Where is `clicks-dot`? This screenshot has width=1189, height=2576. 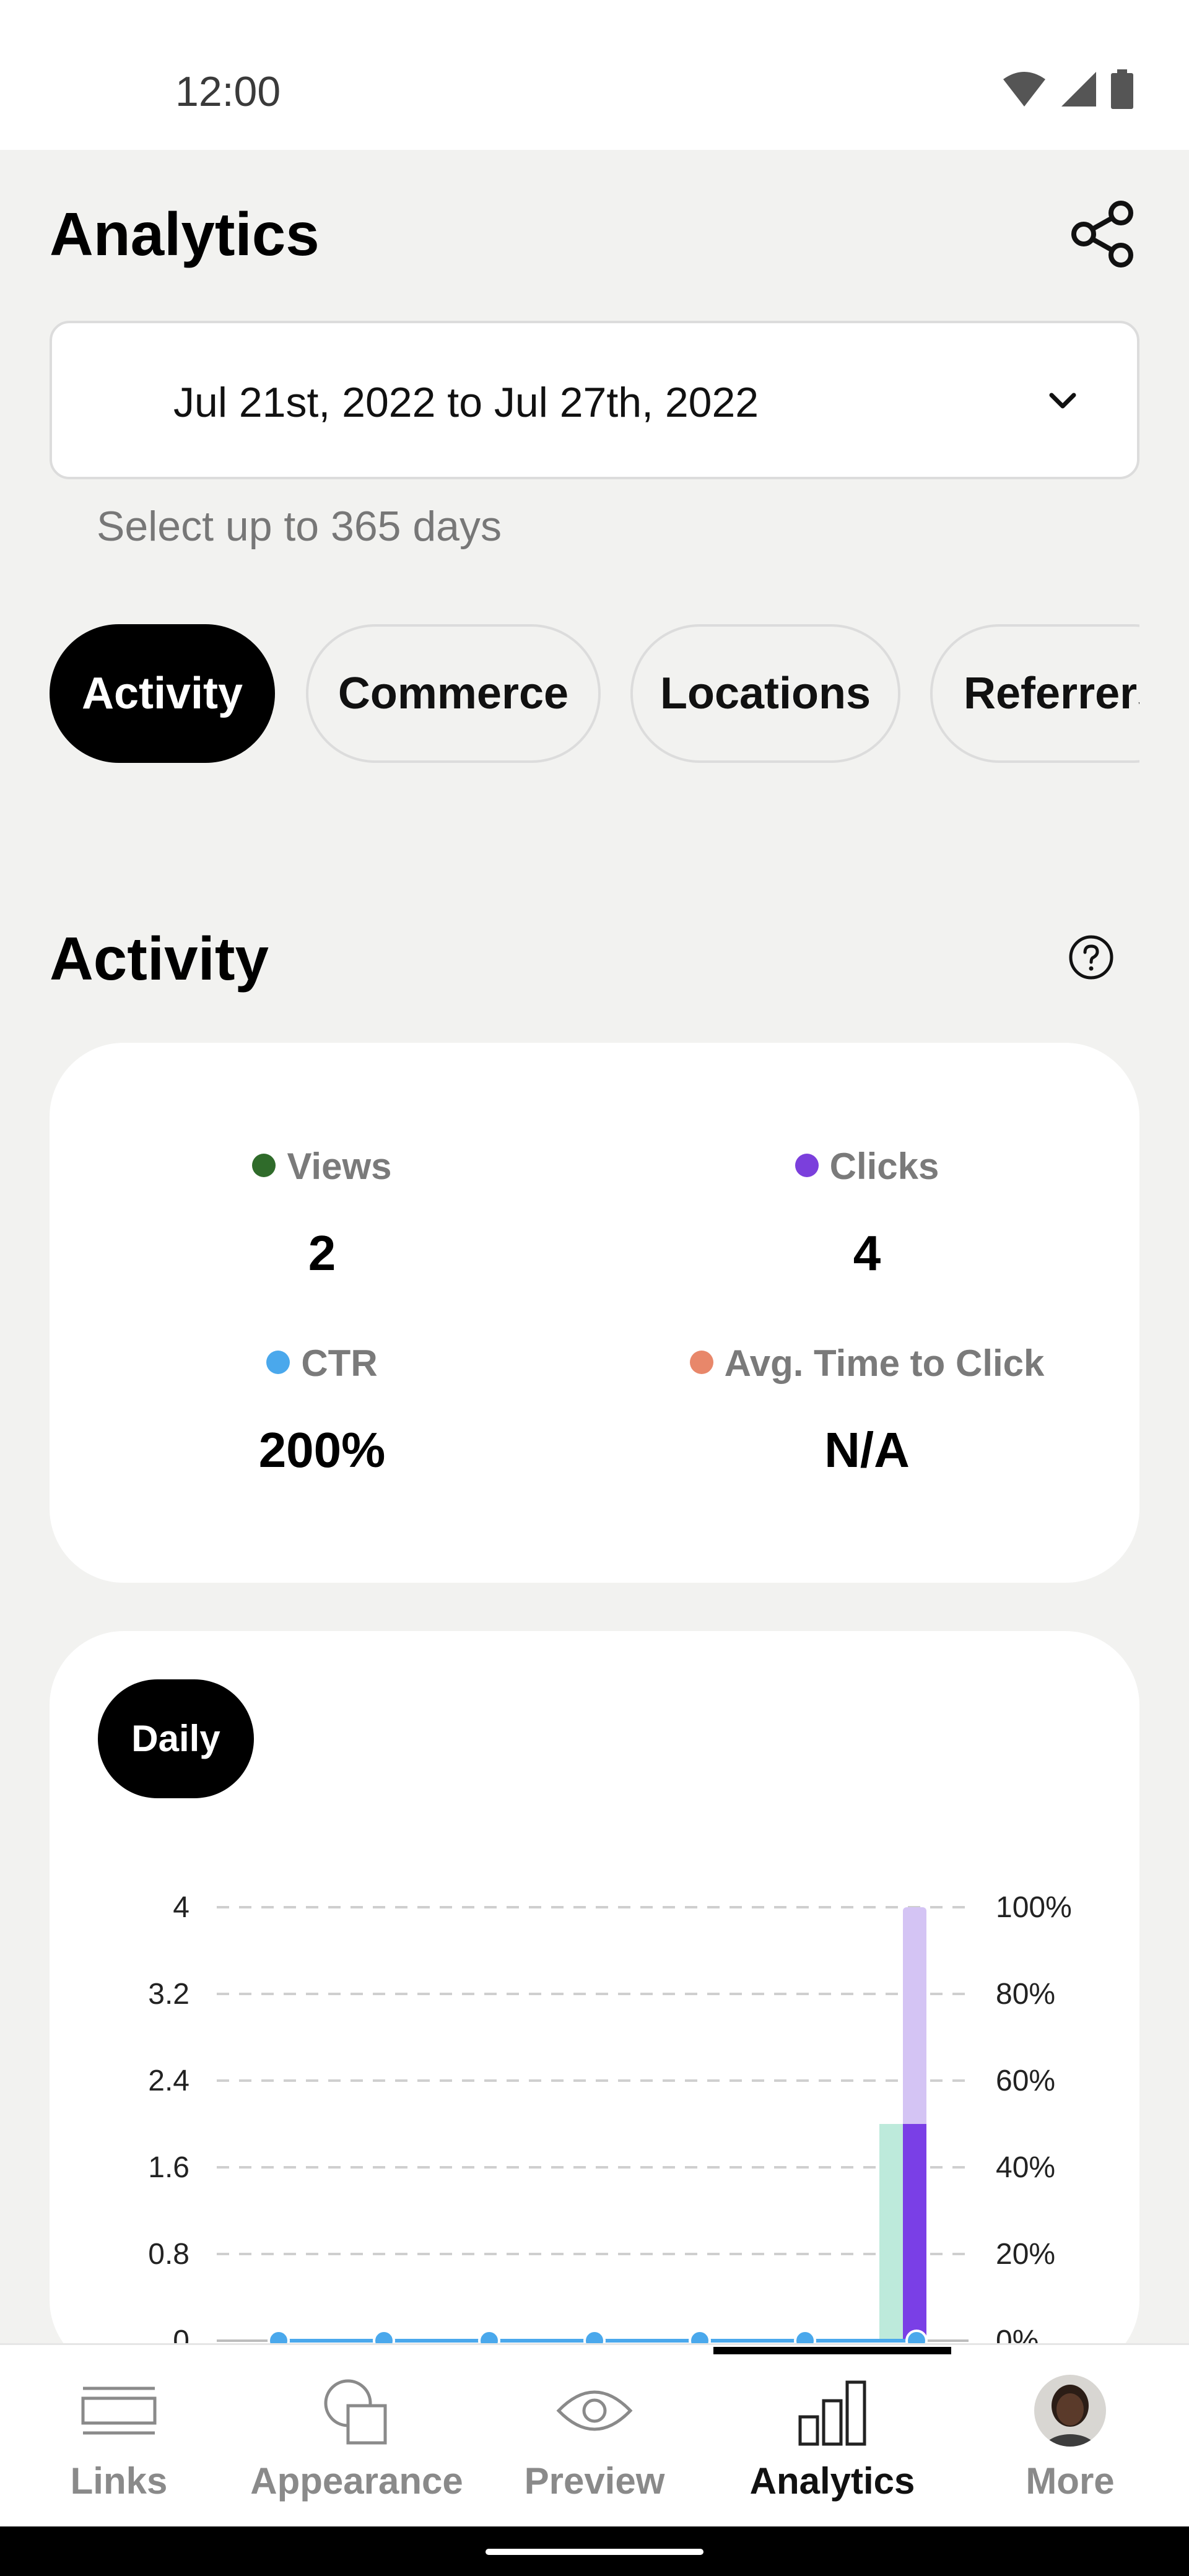 clicks-dot is located at coordinates (807, 1166).